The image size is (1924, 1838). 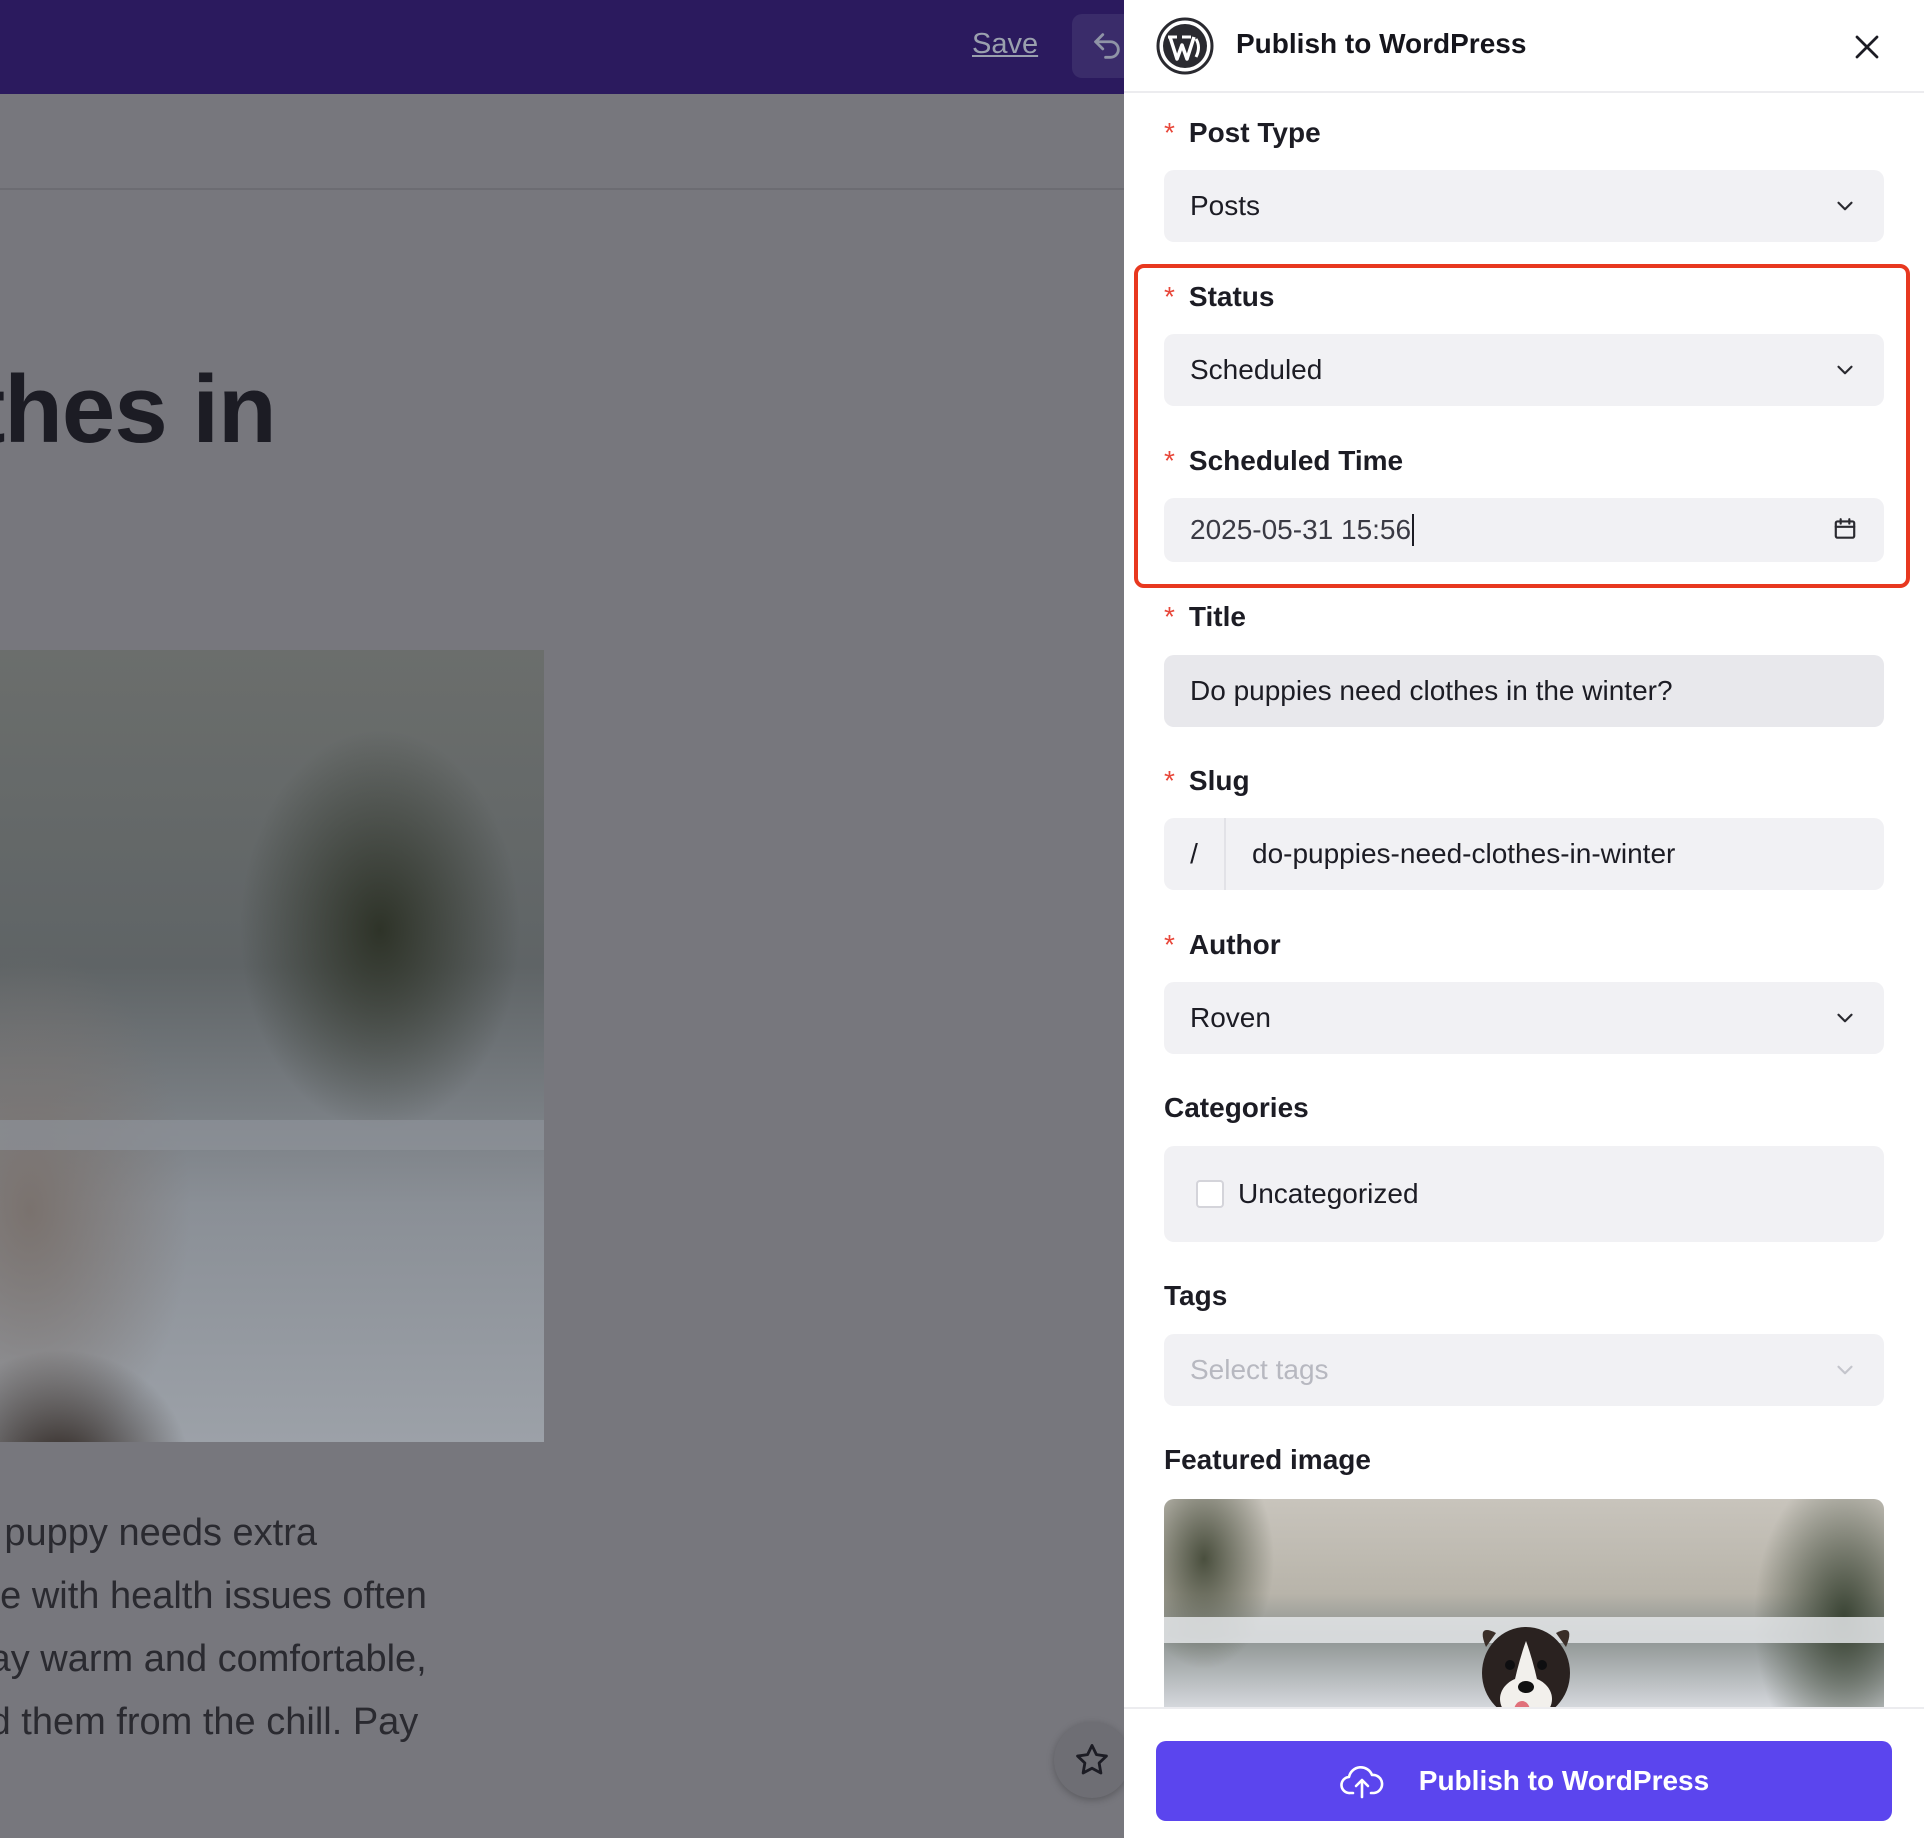 I want to click on scheduled-time-label: * Scheduled Time, so click(x=1283, y=461).